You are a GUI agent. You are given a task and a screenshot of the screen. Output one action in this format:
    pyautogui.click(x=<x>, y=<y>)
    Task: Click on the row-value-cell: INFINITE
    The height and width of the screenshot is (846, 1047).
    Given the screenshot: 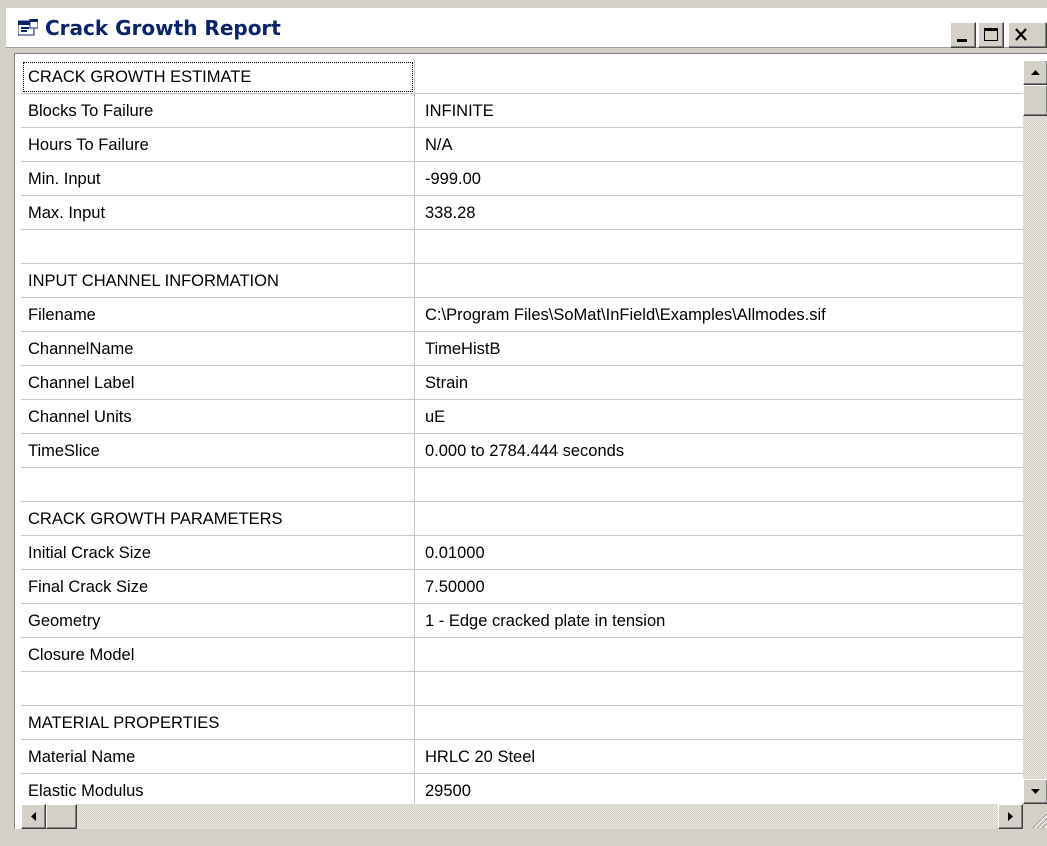 What is the action you would take?
    pyautogui.click(x=719, y=111)
    